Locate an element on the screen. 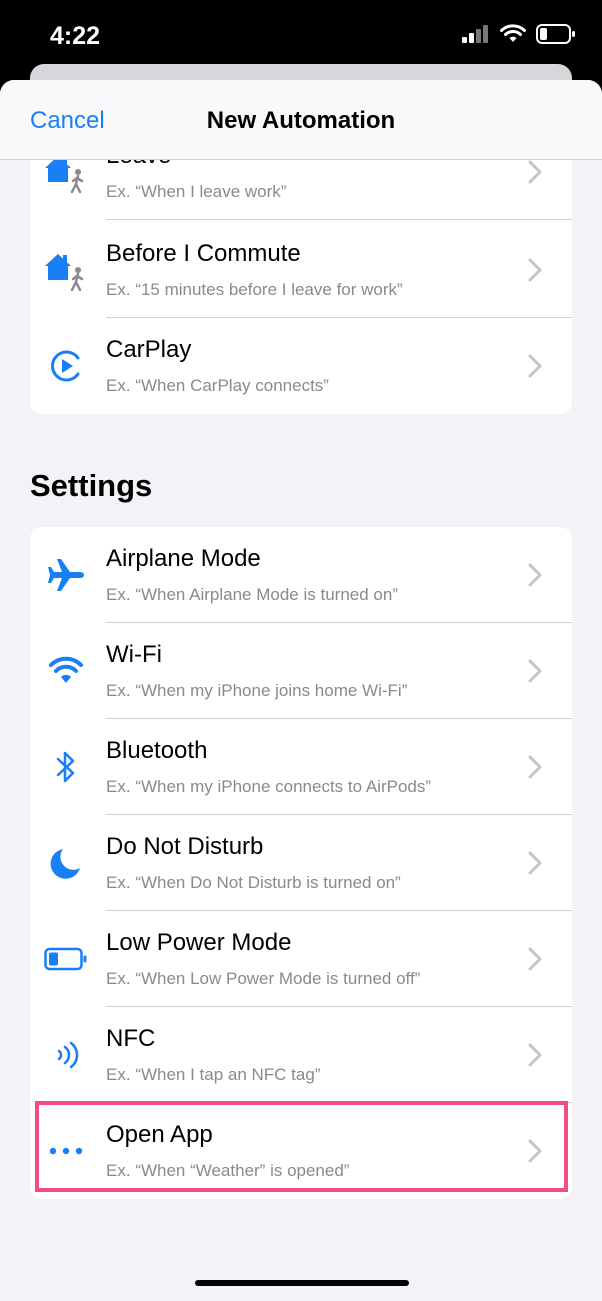 Image resolution: width=602 pixels, height=1301 pixels. row-subtitle: Ex. “When “Weather” is opened” is located at coordinates (228, 1170).